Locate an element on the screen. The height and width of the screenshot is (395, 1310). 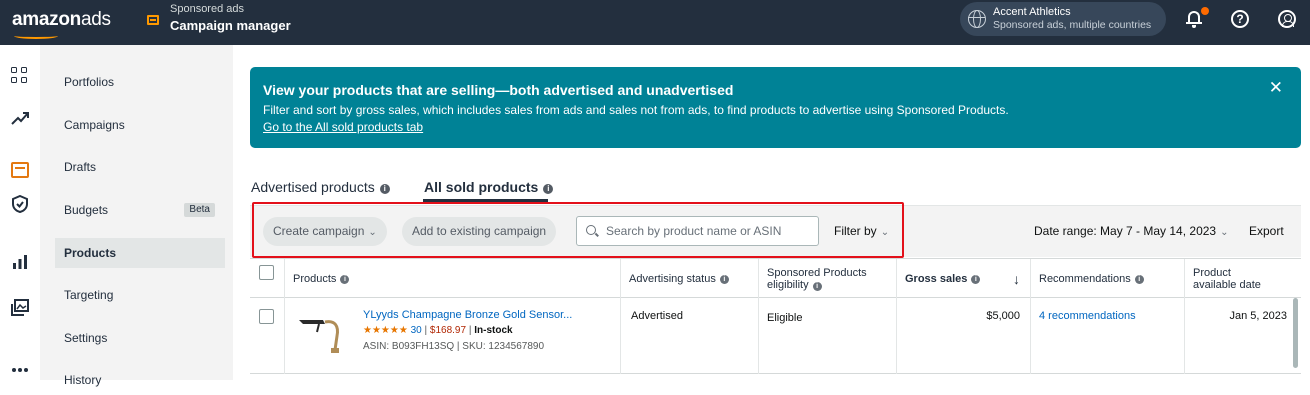
cell-eligibility: Eligible is located at coordinates (827, 336).